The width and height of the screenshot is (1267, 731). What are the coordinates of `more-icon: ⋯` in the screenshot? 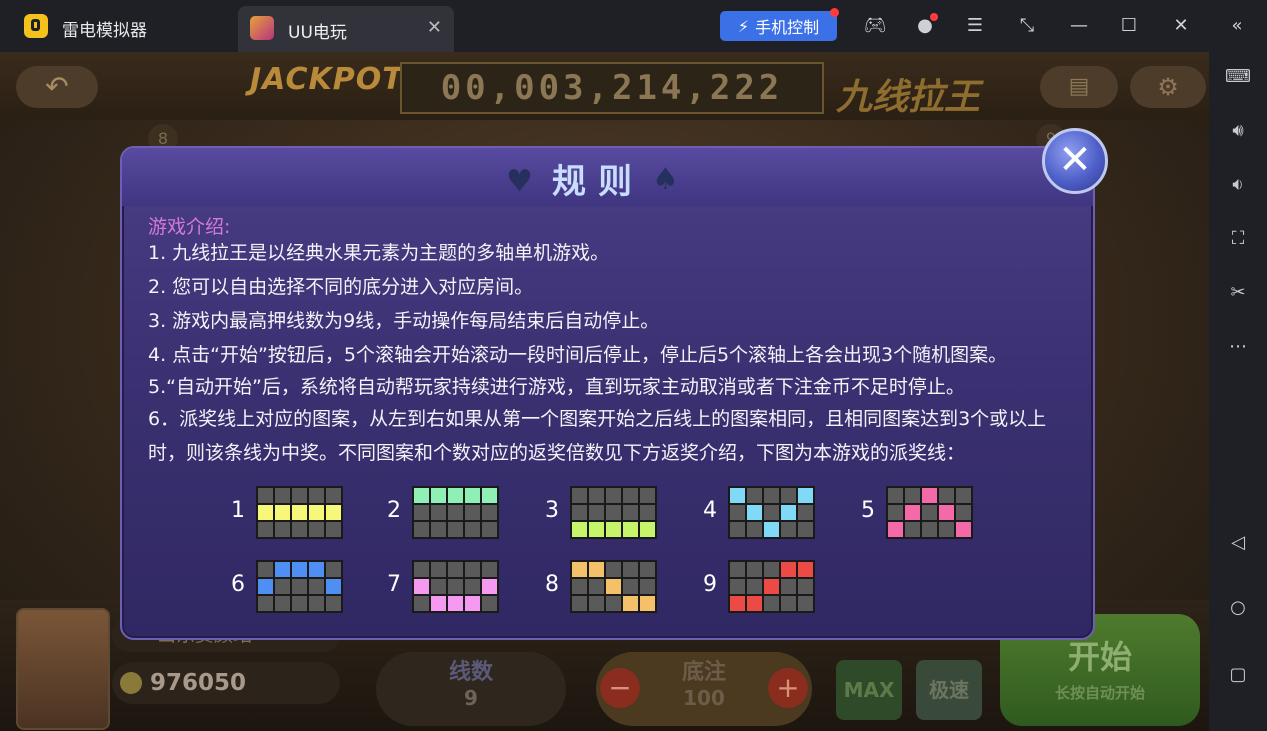 It's located at (1238, 347).